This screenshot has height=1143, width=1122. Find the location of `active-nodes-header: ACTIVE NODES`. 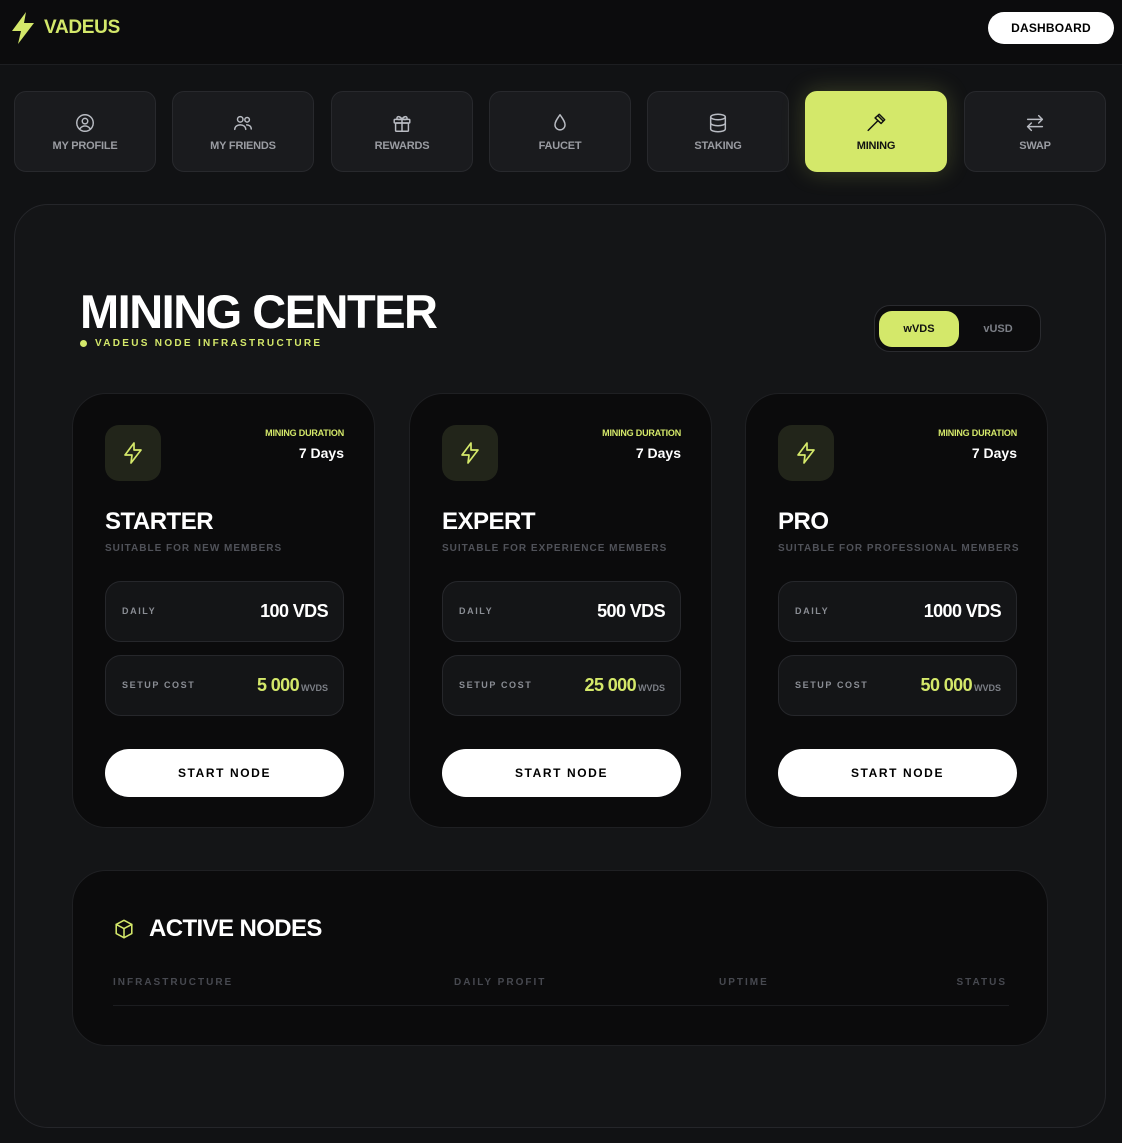

active-nodes-header: ACTIVE NODES is located at coordinates (217, 929).